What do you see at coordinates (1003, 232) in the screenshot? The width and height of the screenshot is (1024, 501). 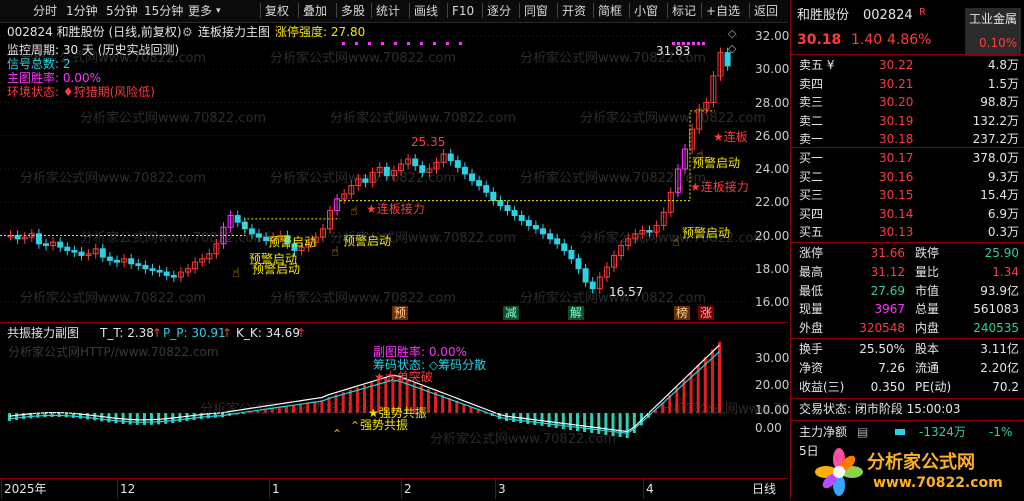 I see `bid-volume: 0.3万` at bounding box center [1003, 232].